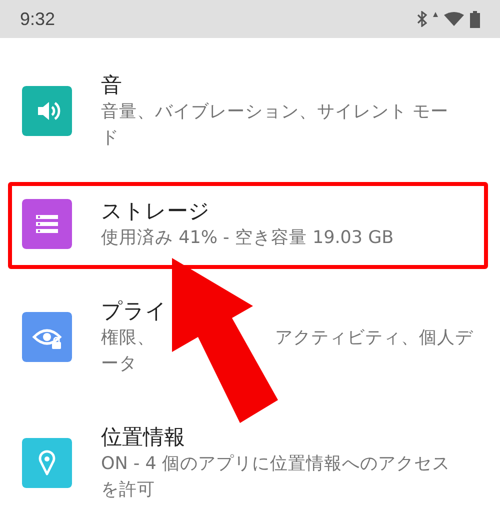 The width and height of the screenshot is (500, 530). Describe the element at coordinates (128, 338) in the screenshot. I see `setting-summary: 権限、` at that location.